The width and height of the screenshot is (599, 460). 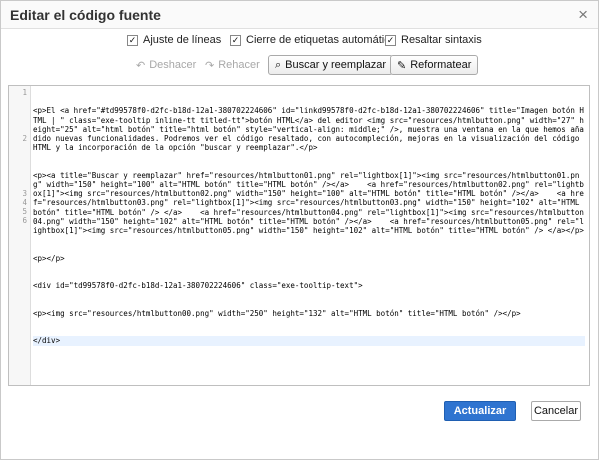 What do you see at coordinates (299, 425) in the screenshot?
I see `dialog-footer: Actualizar Cancelar` at bounding box center [299, 425].